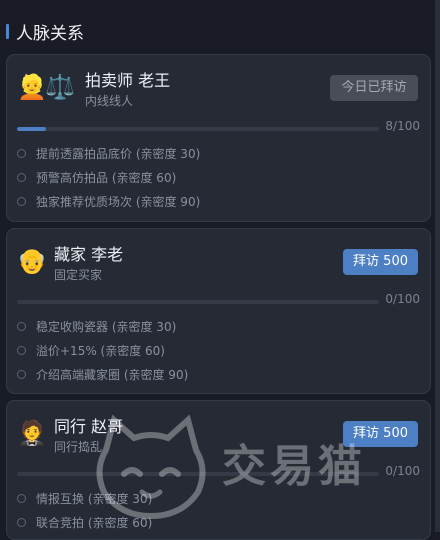  What do you see at coordinates (32, 87) in the screenshot?
I see `avatar-icon: 👱` at bounding box center [32, 87].